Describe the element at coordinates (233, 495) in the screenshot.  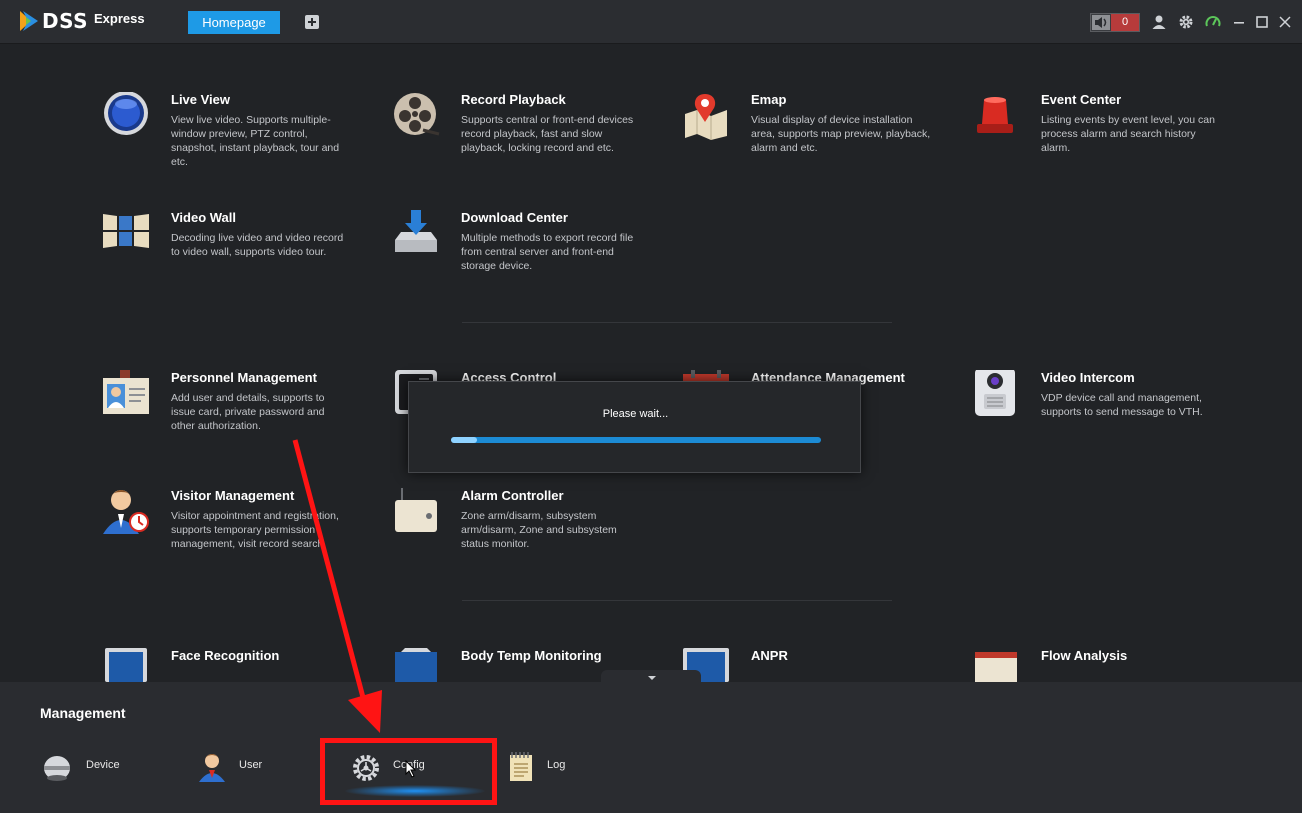
I see `module-title: Visitor Management` at that location.